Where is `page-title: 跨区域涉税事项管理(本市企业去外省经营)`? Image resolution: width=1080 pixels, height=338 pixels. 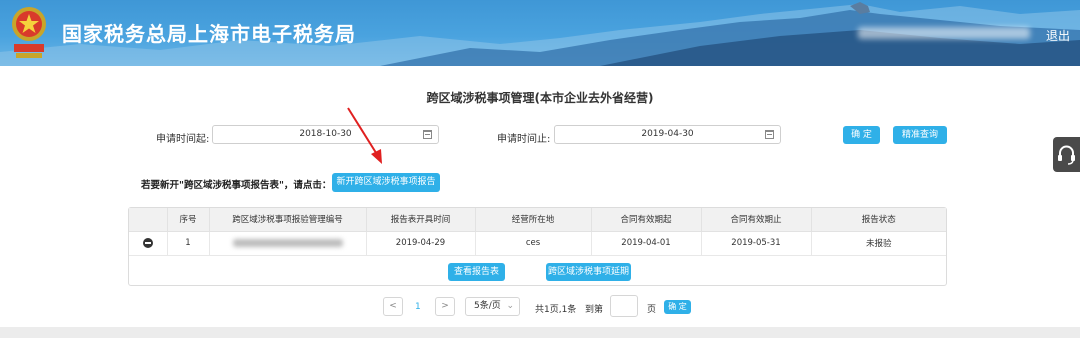 page-title: 跨区域涉税事项管理(本市企业去外省经营) is located at coordinates (540, 98).